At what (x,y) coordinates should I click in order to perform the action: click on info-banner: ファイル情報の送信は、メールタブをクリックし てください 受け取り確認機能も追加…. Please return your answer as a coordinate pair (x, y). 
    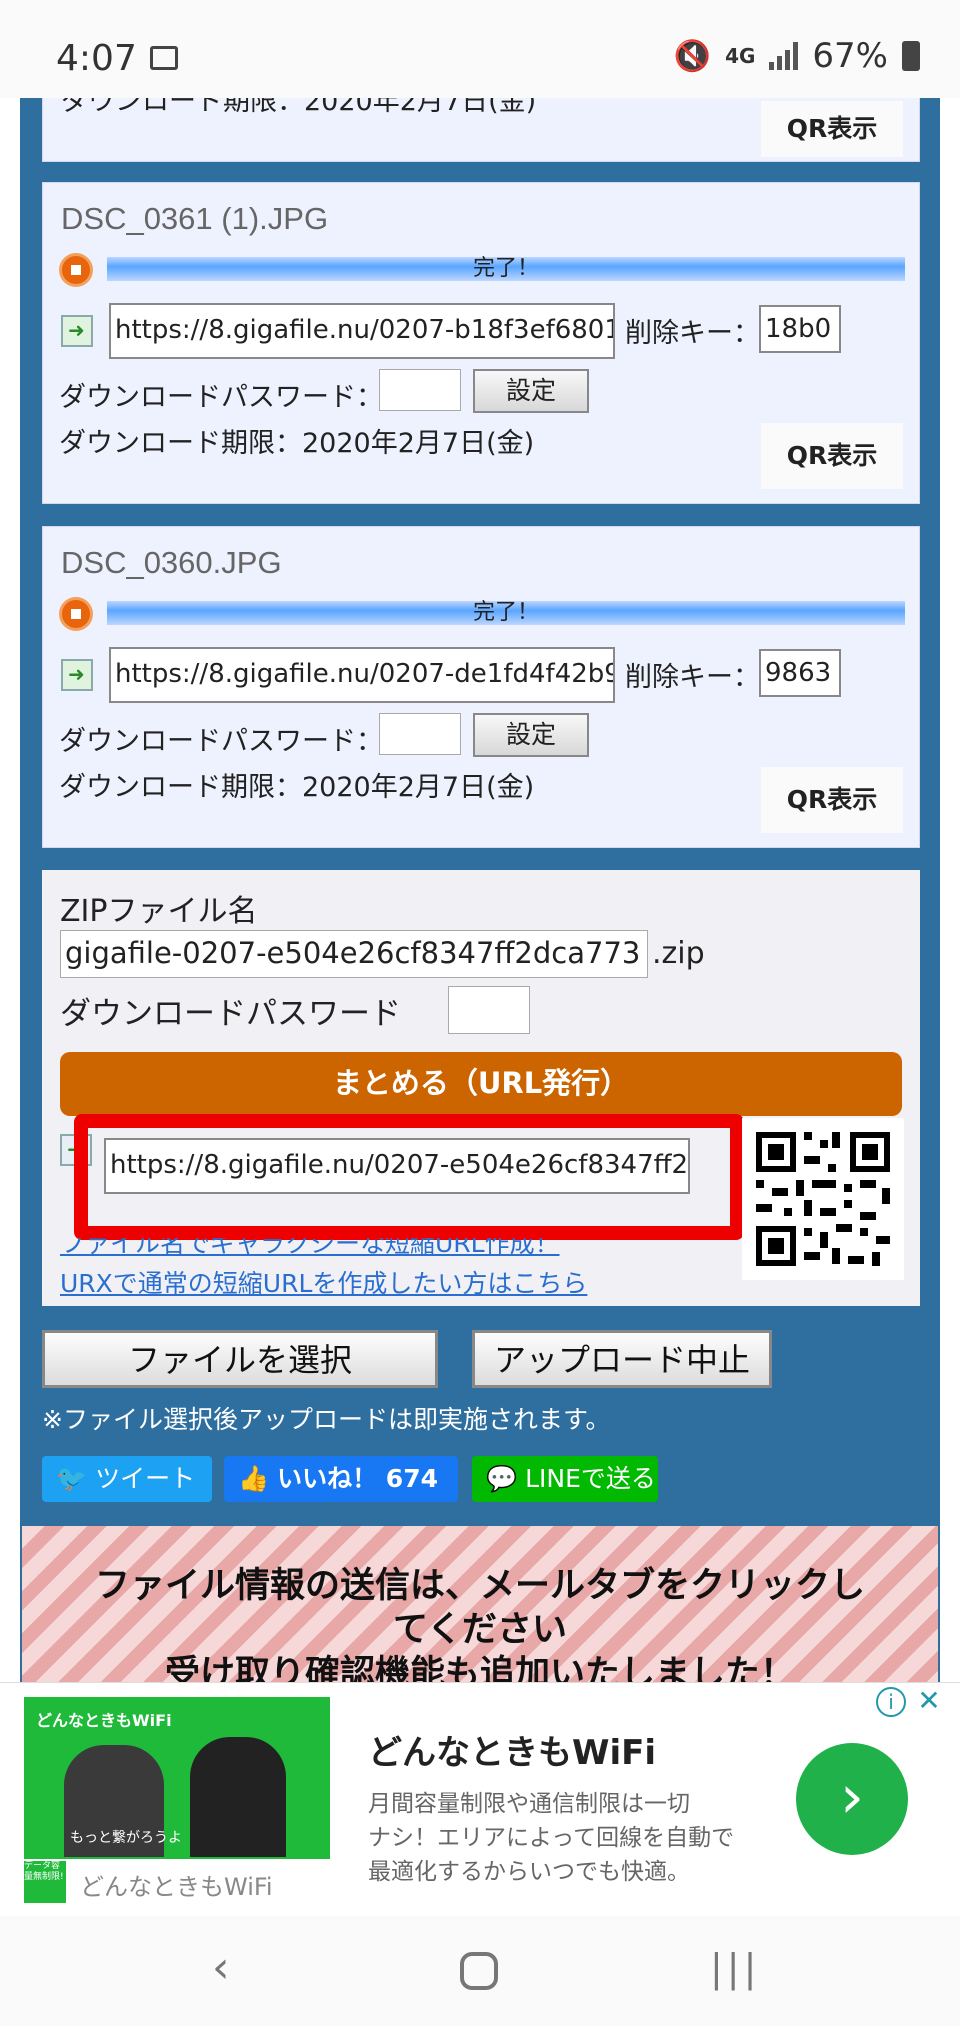
    Looking at the image, I should click on (480, 1610).